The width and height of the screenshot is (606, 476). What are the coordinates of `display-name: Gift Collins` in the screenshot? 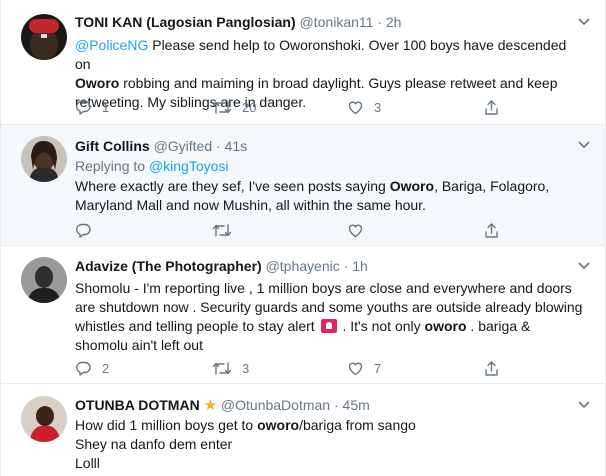 It's located at (112, 146).